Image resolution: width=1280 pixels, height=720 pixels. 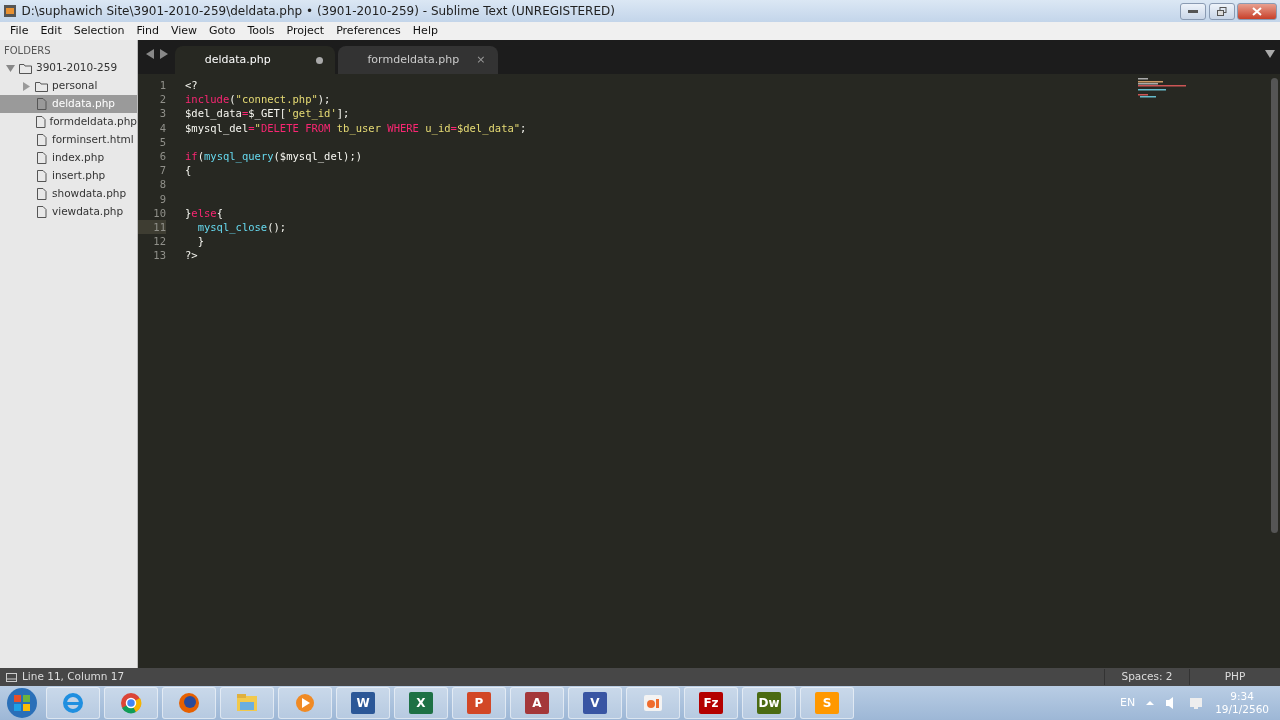 What do you see at coordinates (305, 31) in the screenshot?
I see `menu-item: Project` at bounding box center [305, 31].